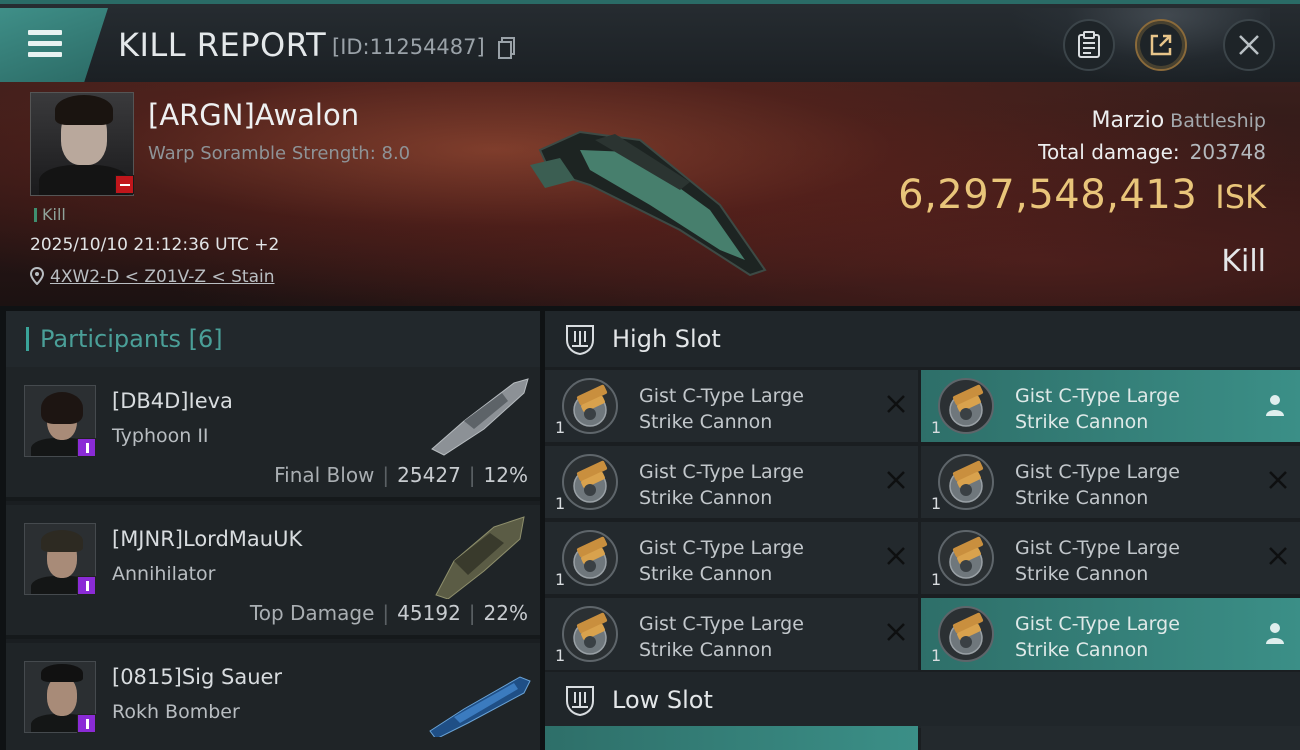 This screenshot has width=1300, height=750. Describe the element at coordinates (197, 677) in the screenshot. I see `participant-name: [0815]Sig Sauer` at that location.